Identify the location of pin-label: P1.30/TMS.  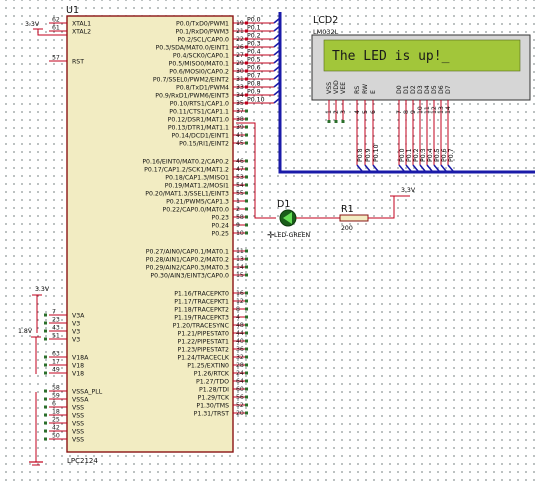
(212, 406).